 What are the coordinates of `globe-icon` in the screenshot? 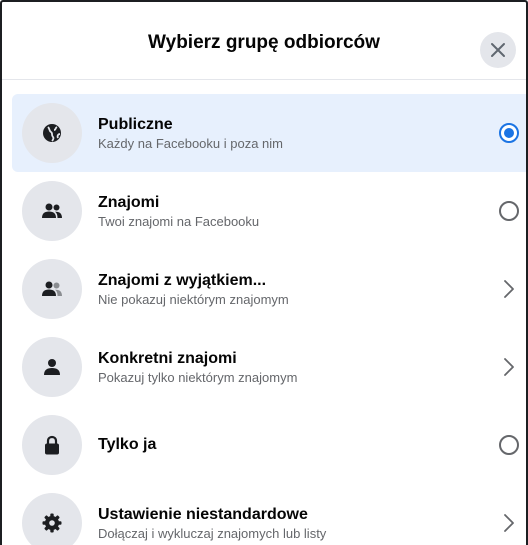 It's located at (52, 133).